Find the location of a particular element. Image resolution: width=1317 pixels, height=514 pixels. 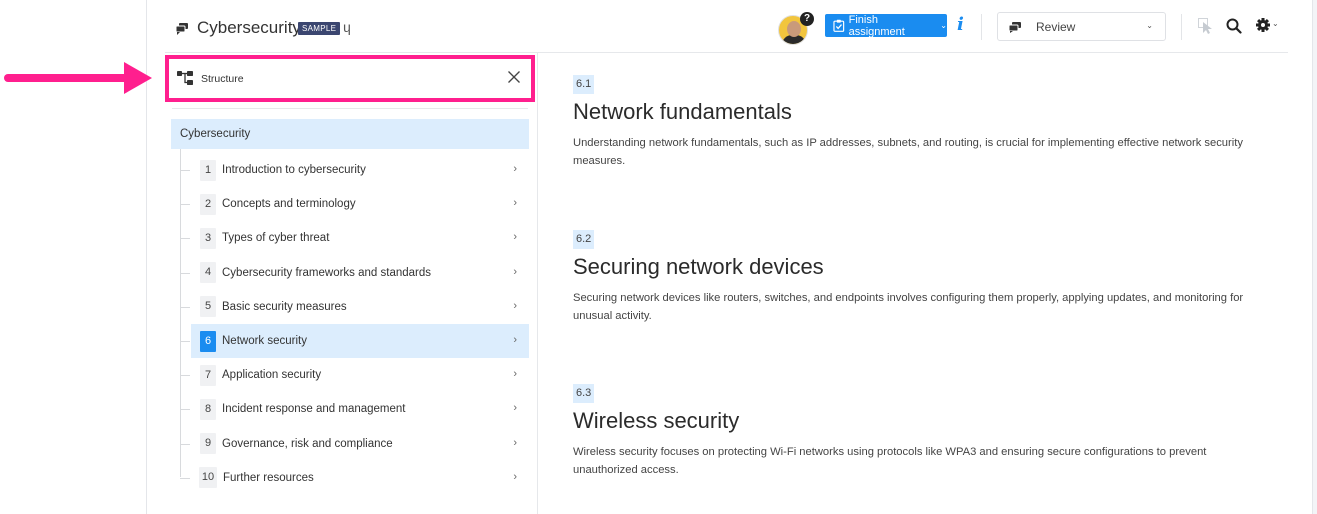

select-cursor-icon is located at coordinates (1205, 26).